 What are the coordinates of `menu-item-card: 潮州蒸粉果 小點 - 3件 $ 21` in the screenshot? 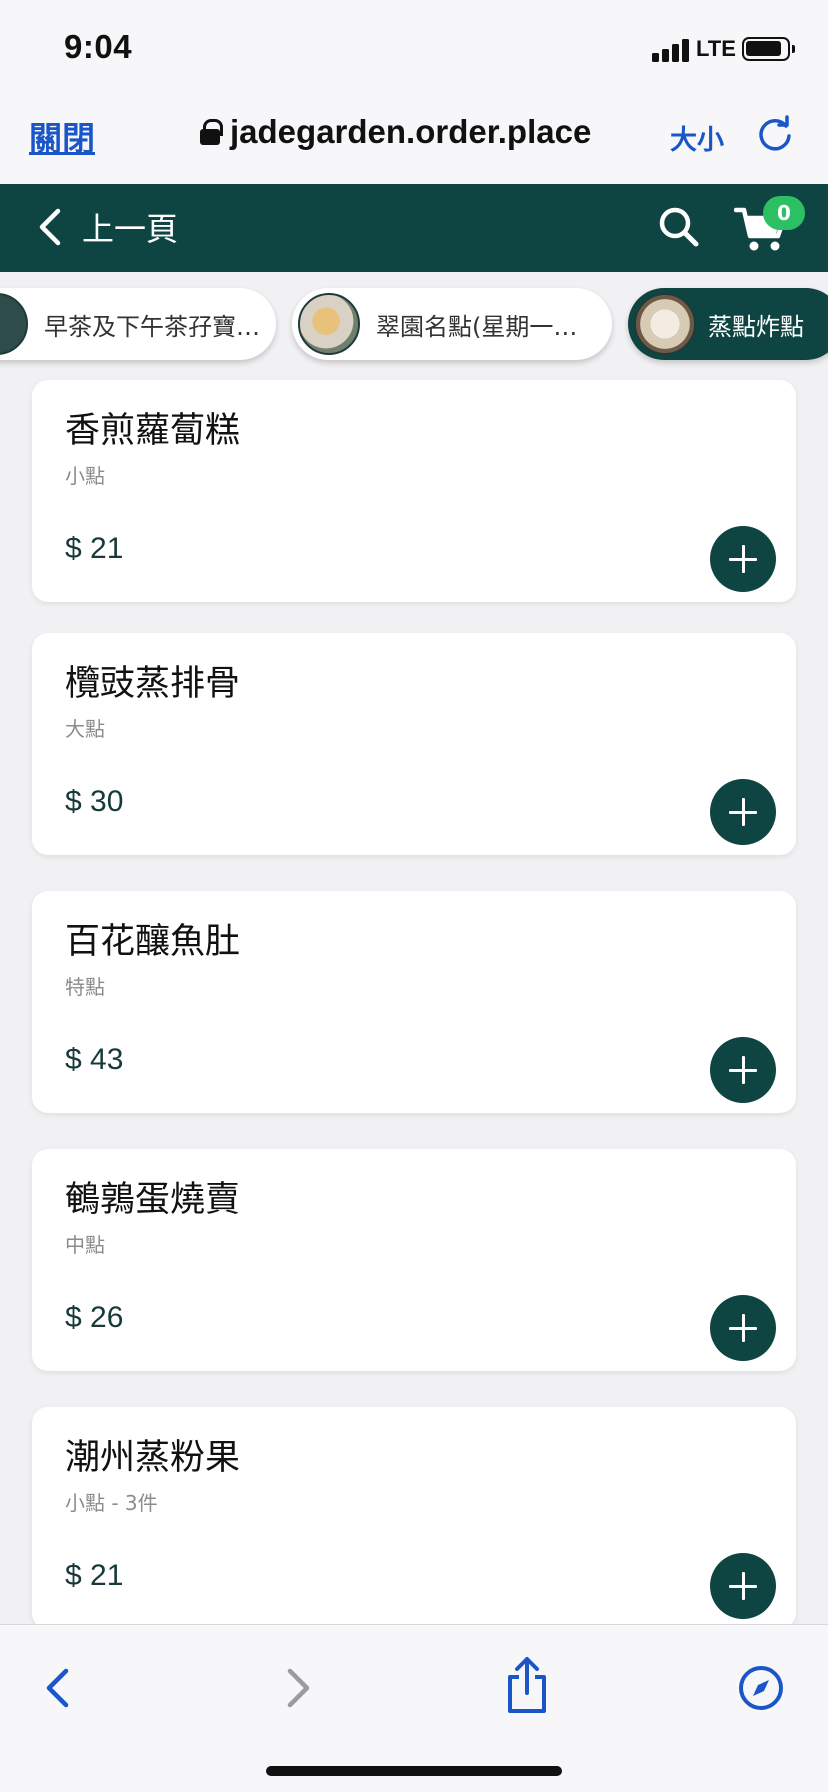 It's located at (414, 1518).